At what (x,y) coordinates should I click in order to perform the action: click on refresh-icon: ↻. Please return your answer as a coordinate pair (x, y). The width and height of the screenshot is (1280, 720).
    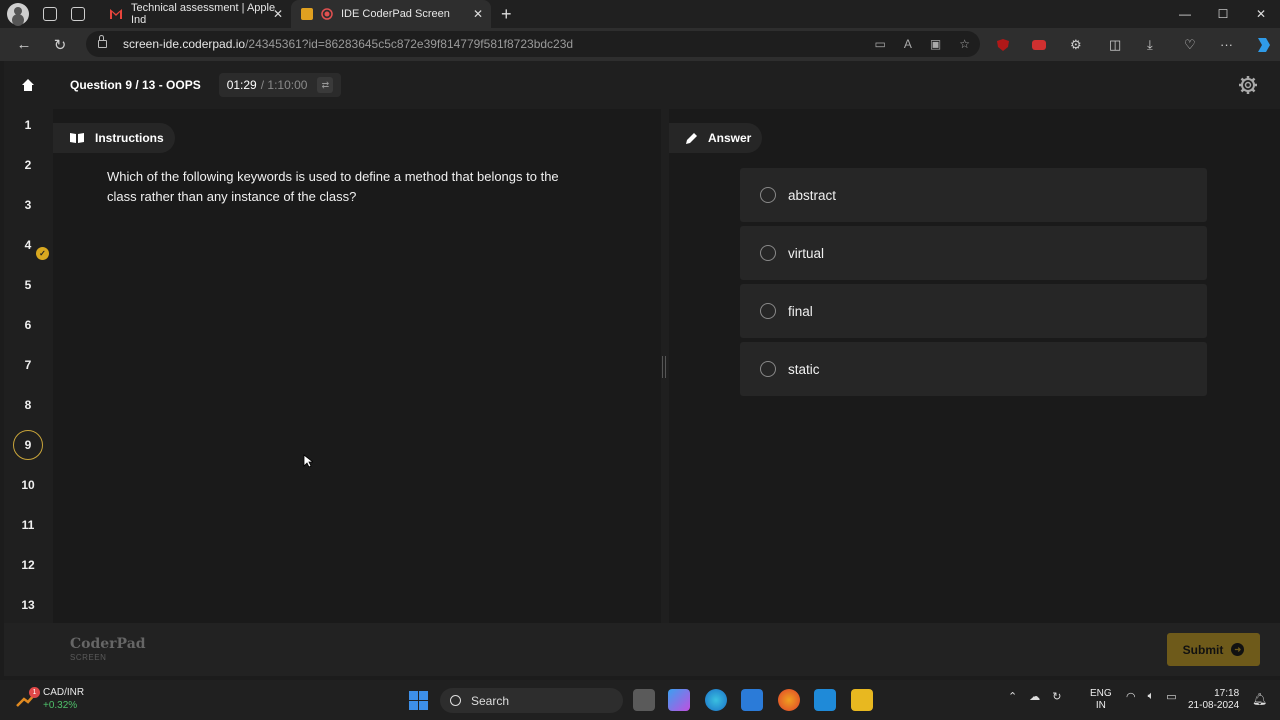
    Looking at the image, I should click on (60, 45).